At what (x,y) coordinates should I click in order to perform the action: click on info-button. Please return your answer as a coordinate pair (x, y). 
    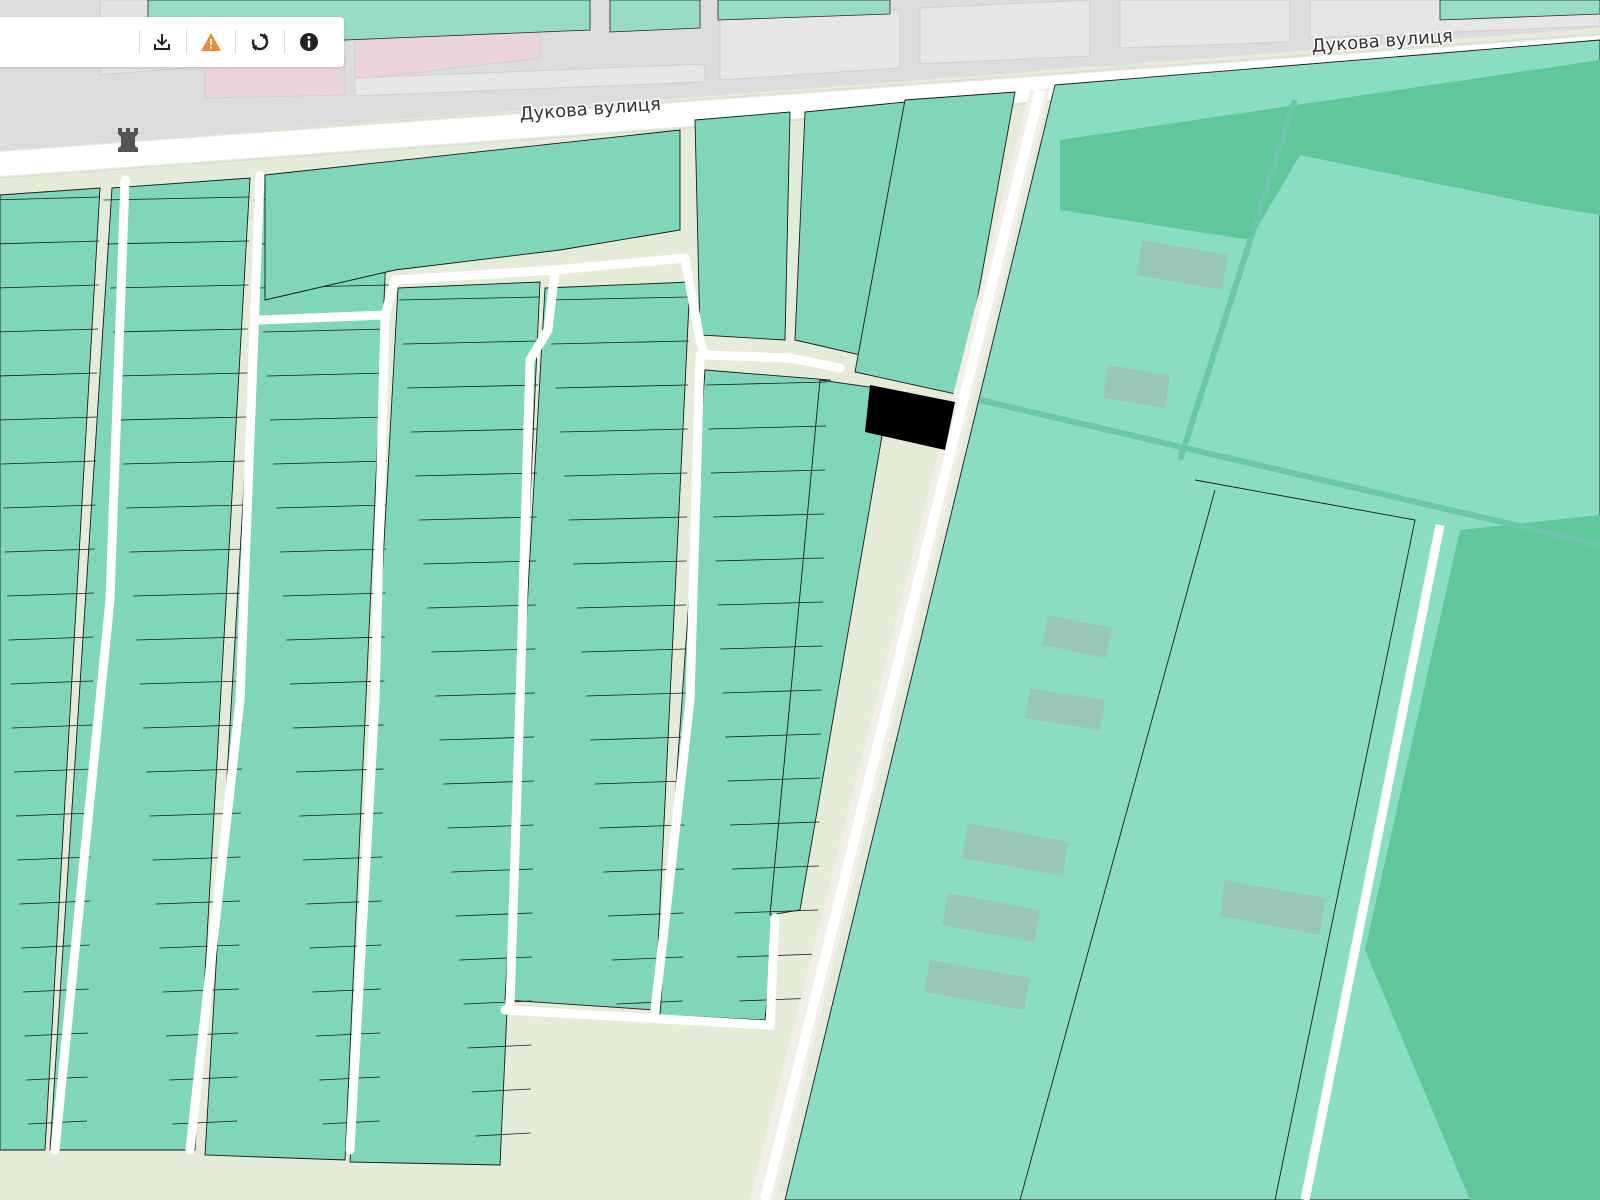
    Looking at the image, I should click on (309, 42).